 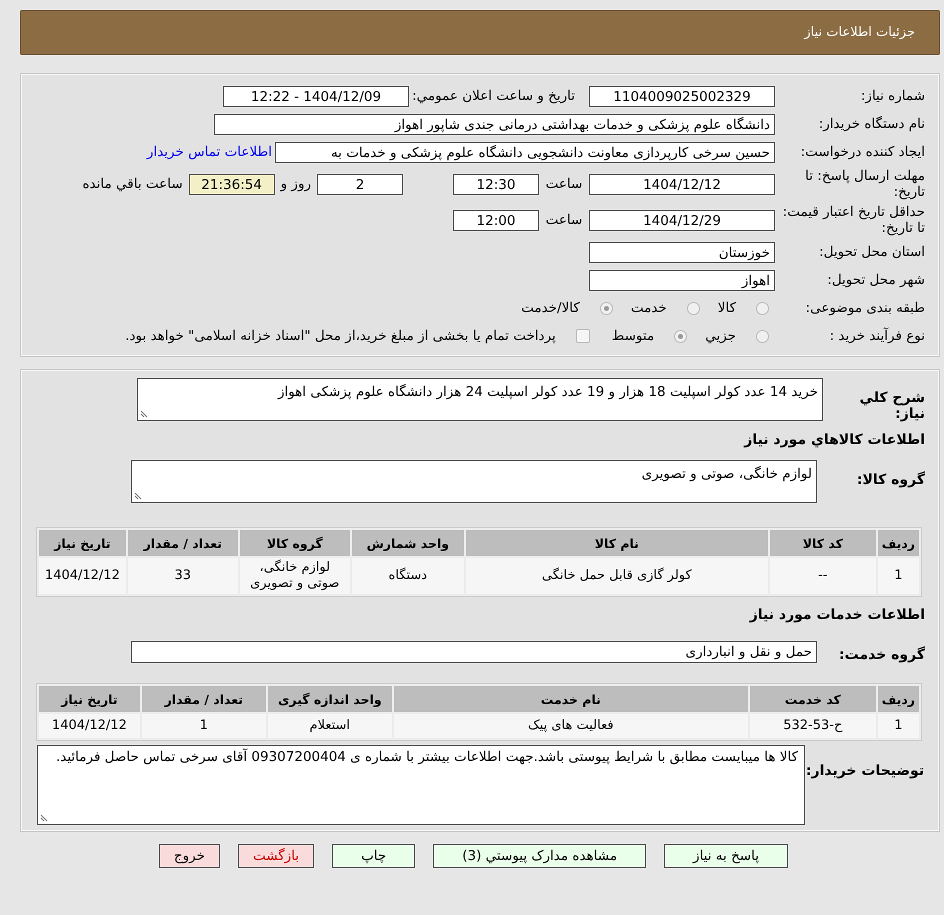 What do you see at coordinates (316, 96) in the screenshot?
I see `text-field: 1404/12/09 - 12:22` at bounding box center [316, 96].